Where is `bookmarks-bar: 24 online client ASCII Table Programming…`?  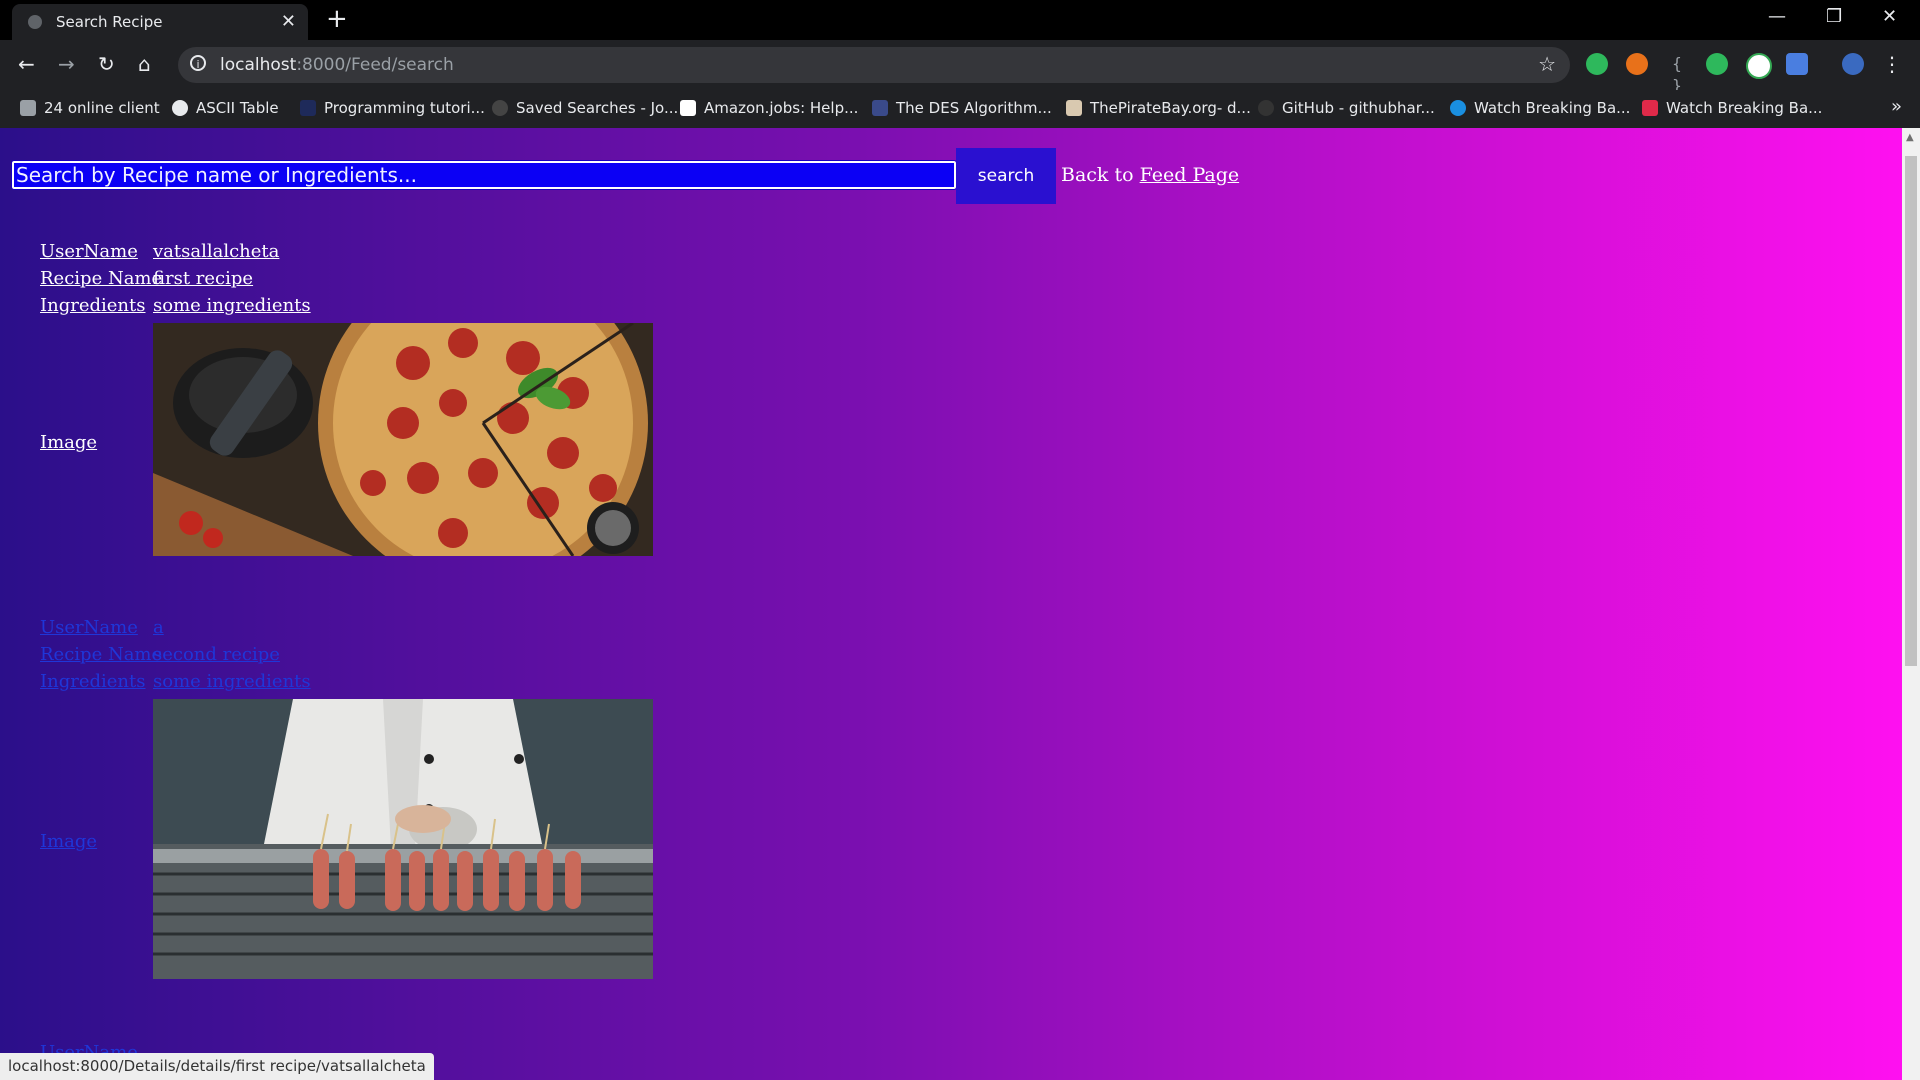 bookmarks-bar: 24 online client ASCII Table Programming… is located at coordinates (960, 109).